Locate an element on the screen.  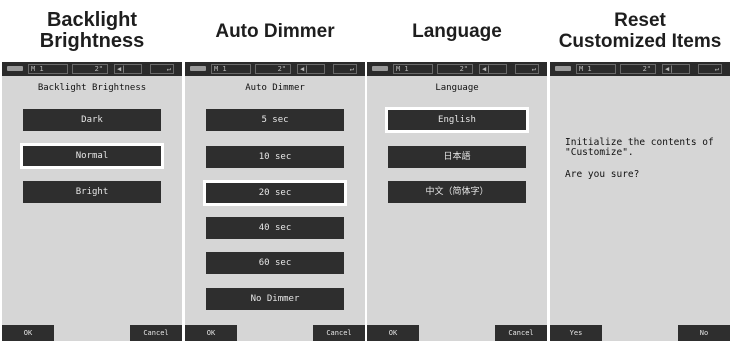
option-60-sec: 60 sec is located at coordinates (275, 263).